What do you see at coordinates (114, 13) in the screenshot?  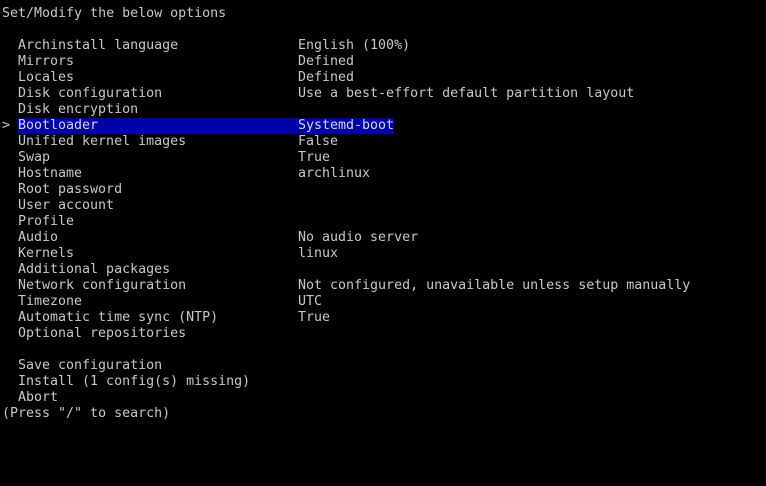 I see `menu-header: Set/Modify the below options` at bounding box center [114, 13].